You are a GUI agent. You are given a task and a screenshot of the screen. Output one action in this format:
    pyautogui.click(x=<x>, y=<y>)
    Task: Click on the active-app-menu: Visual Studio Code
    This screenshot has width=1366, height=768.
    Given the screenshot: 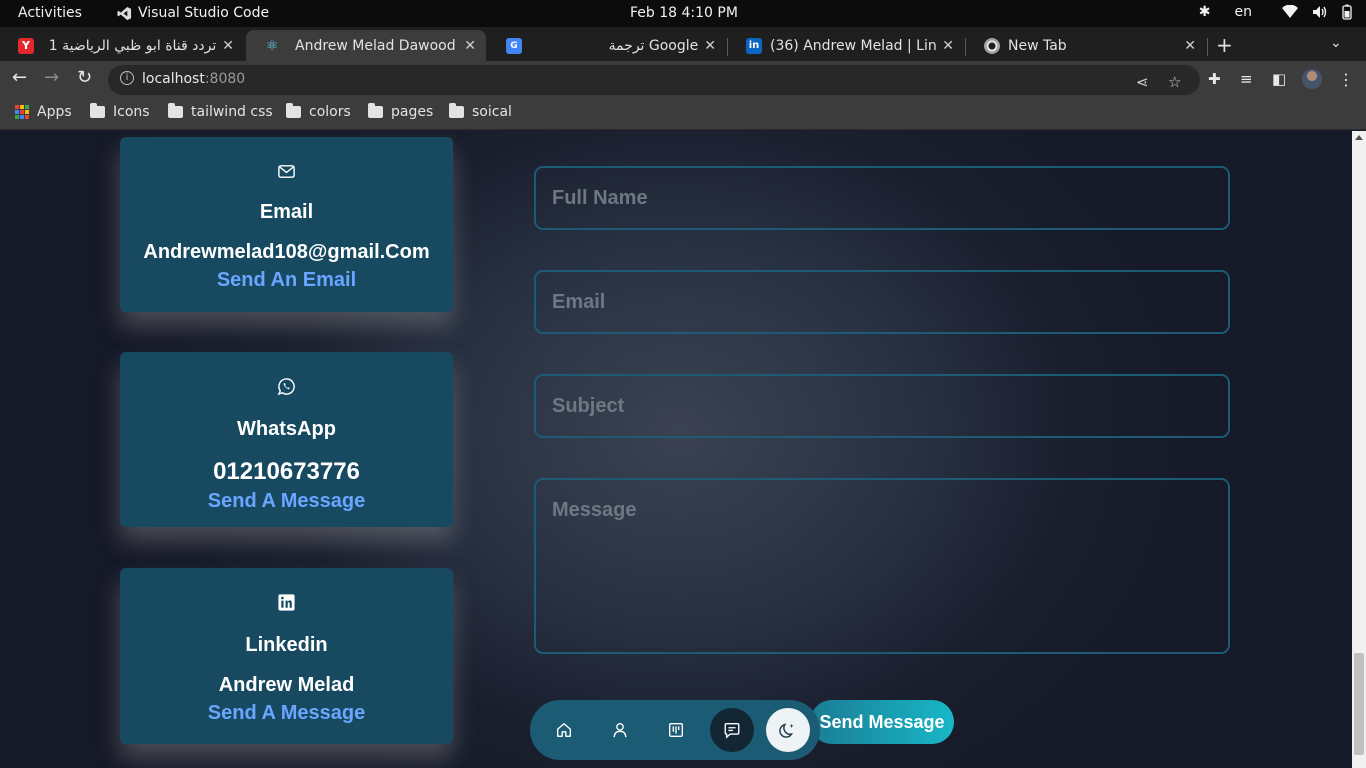 What is the action you would take?
    pyautogui.click(x=193, y=13)
    